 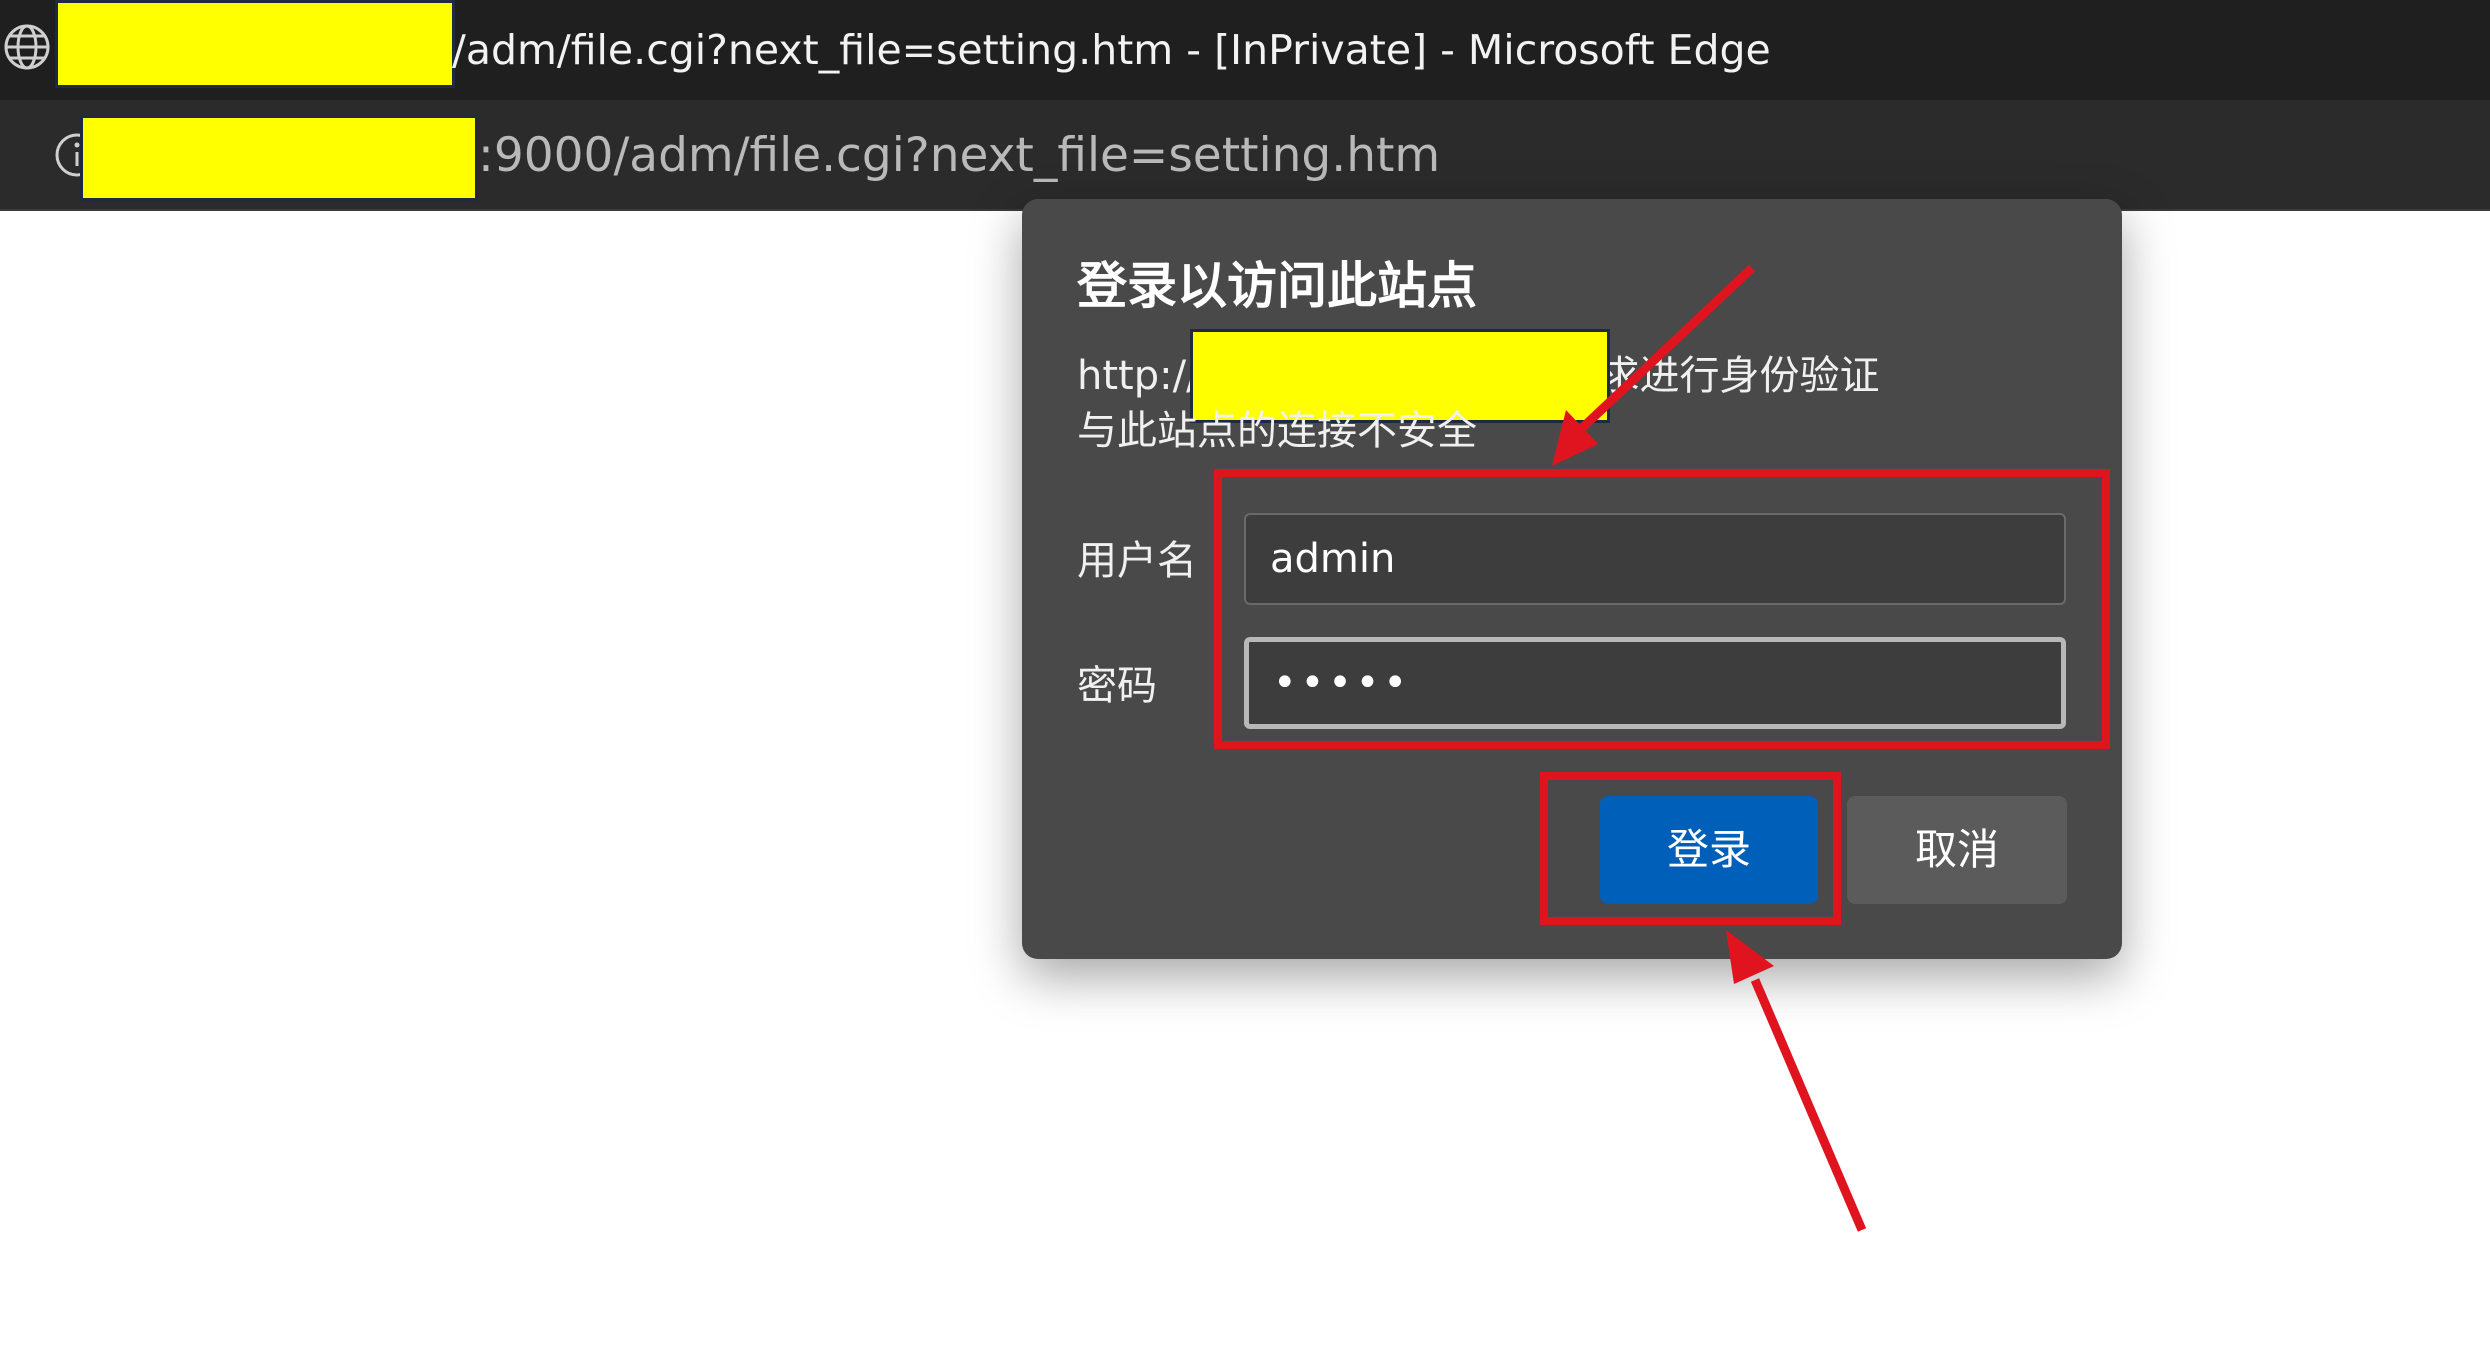 What do you see at coordinates (1709, 850) in the screenshot?
I see `login-button: 登录` at bounding box center [1709, 850].